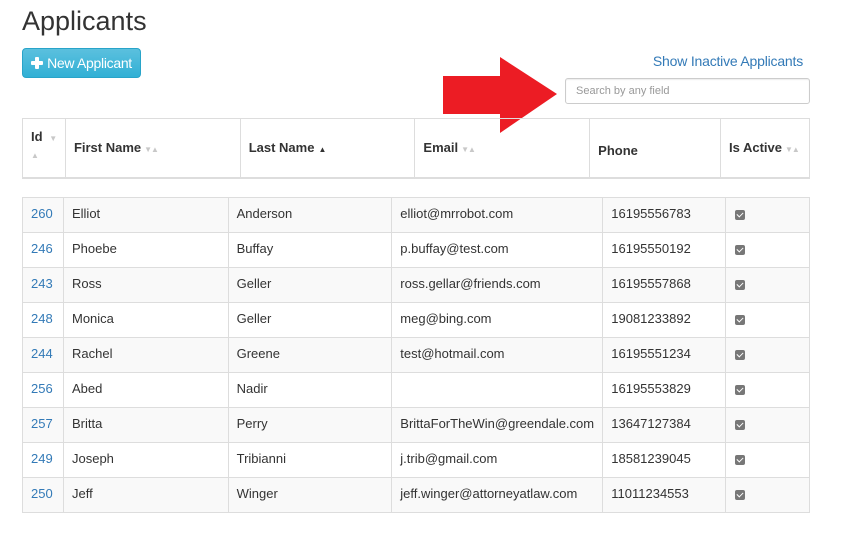 The height and width of the screenshot is (547, 853). Describe the element at coordinates (310, 215) in the screenshot. I see `cell-last-name: Anderson` at that location.